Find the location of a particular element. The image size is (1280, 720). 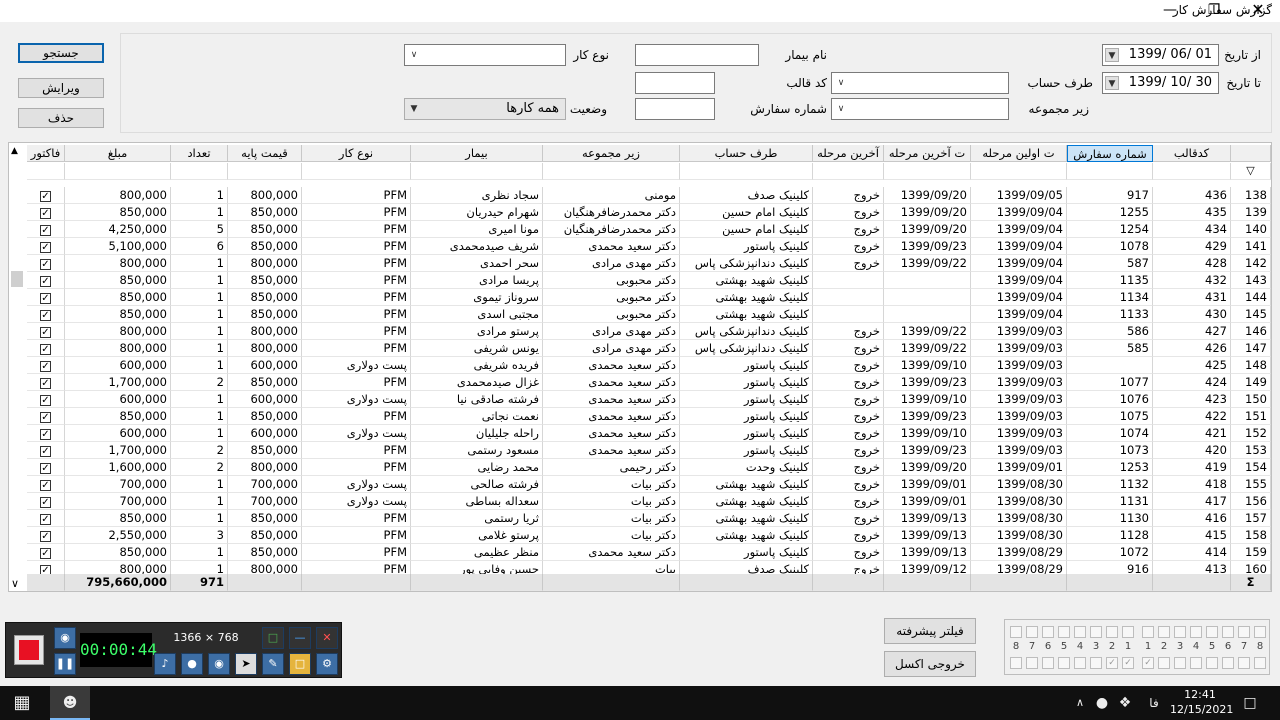

minimize-button: — is located at coordinates (1170, 11).